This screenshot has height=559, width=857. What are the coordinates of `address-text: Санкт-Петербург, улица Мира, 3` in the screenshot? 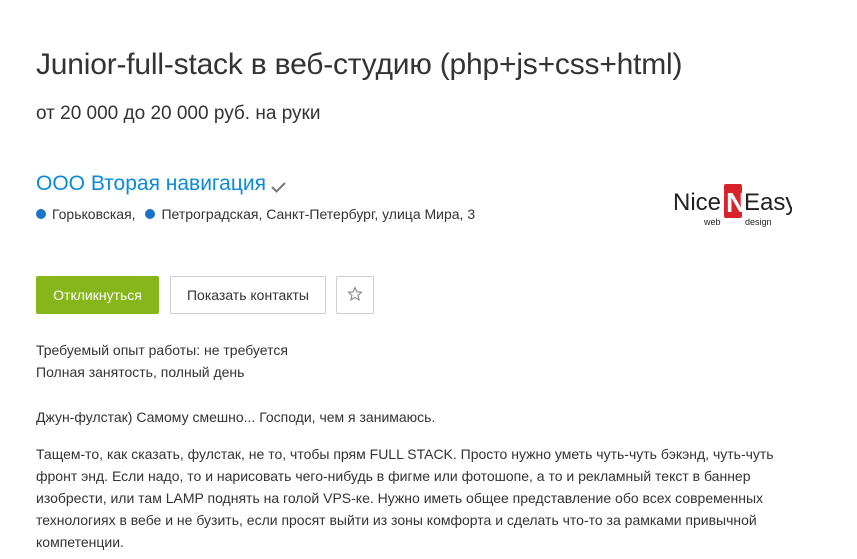 It's located at (371, 214).